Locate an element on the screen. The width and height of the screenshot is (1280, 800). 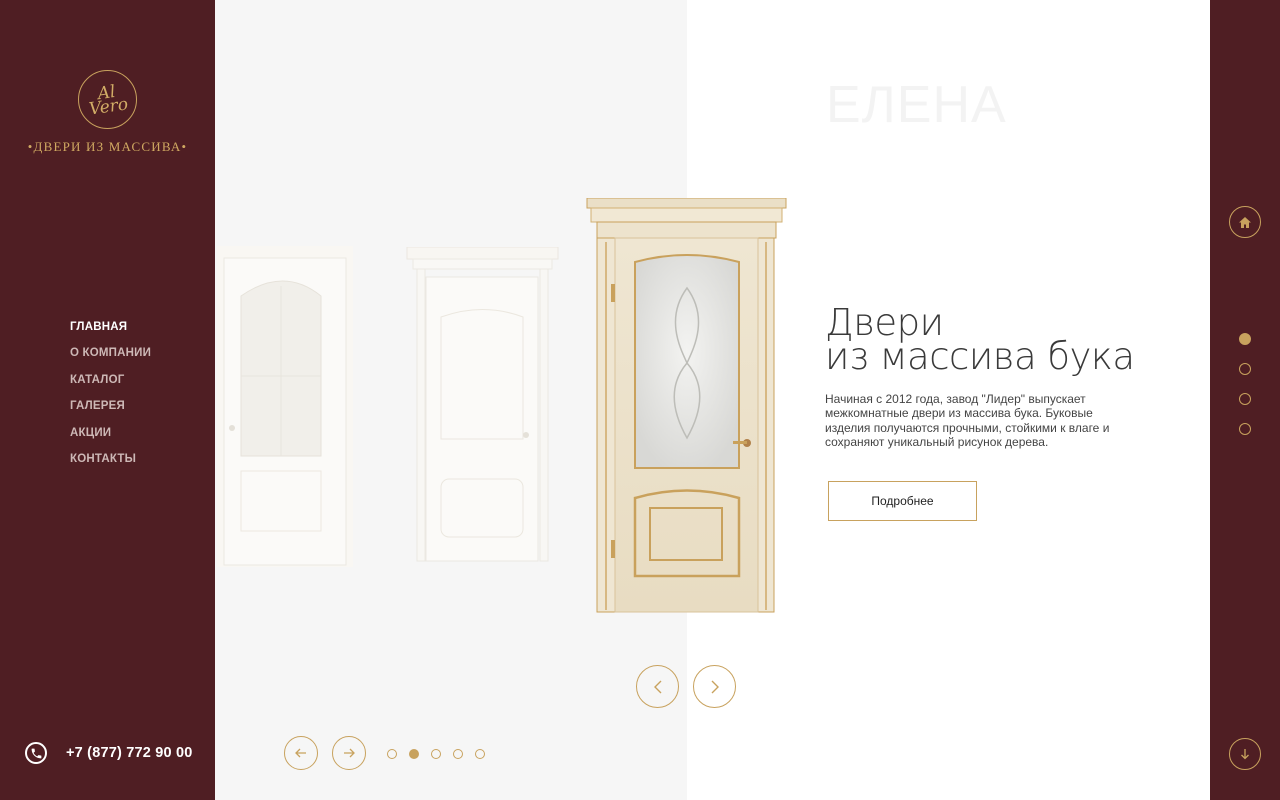
nav-item-promotions: АКЦИИ is located at coordinates (110, 439).